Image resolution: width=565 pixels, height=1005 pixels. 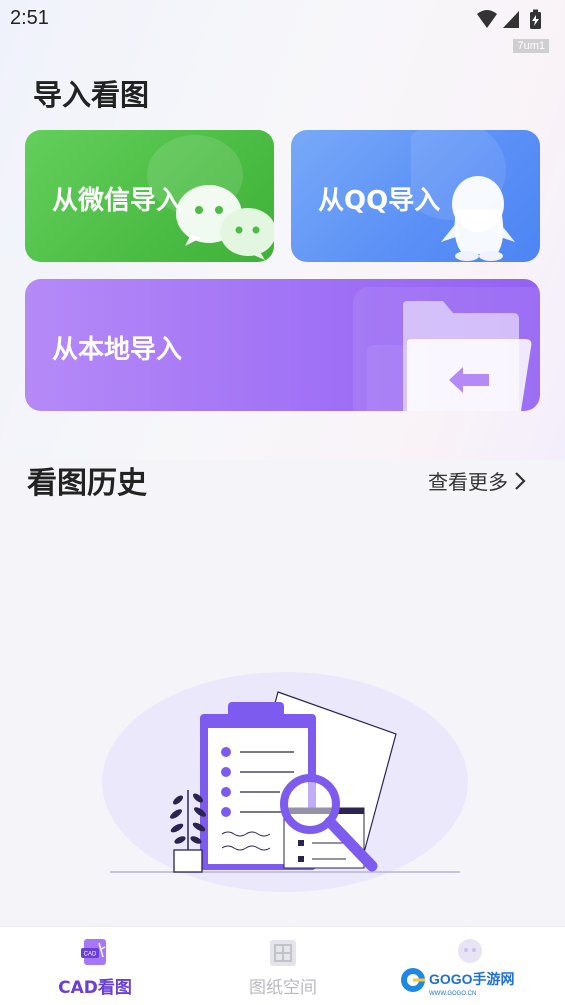 What do you see at coordinates (29, 18) in the screenshot?
I see `status-time: 2:51` at bounding box center [29, 18].